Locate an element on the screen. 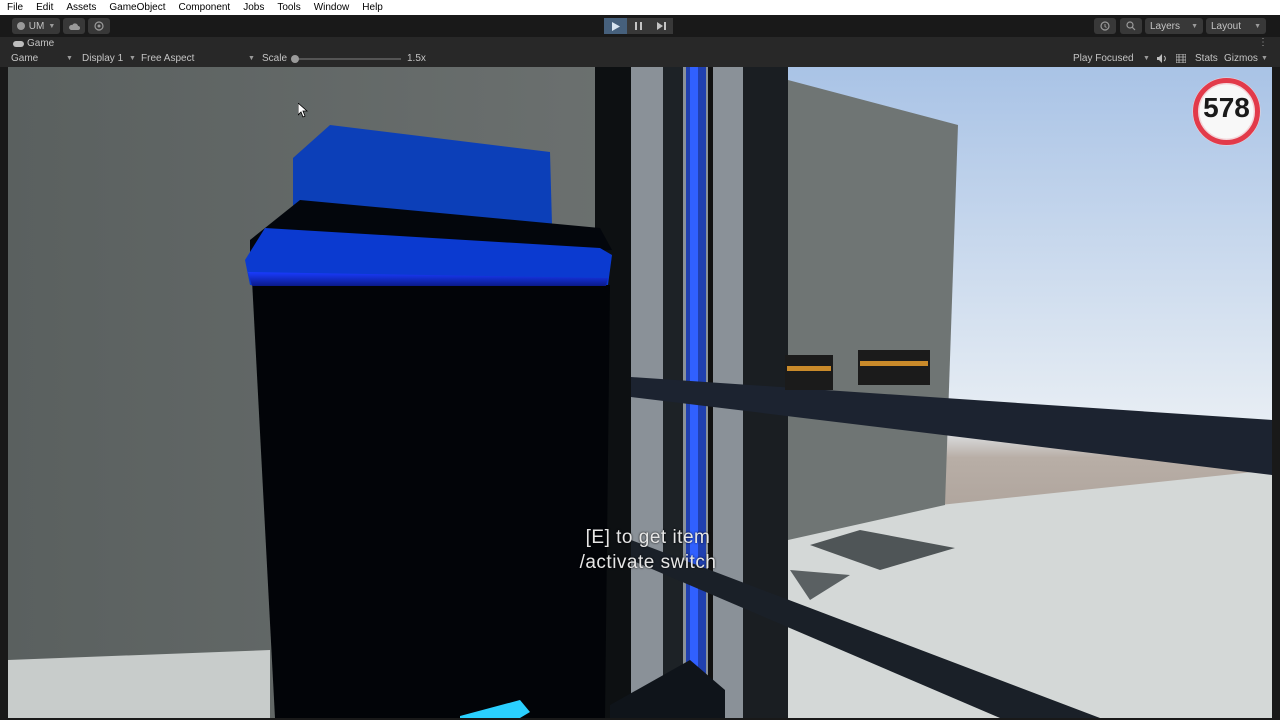 This screenshot has height=720, width=1280. pause-button is located at coordinates (638, 26).